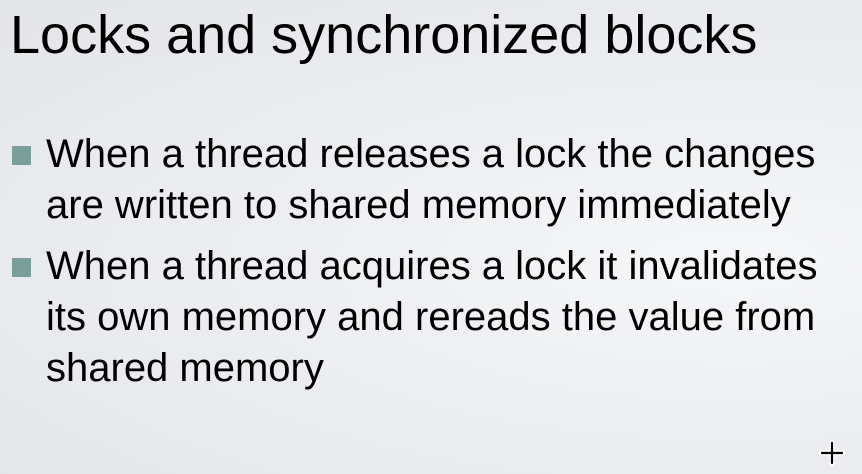  Describe the element at coordinates (384, 35) in the screenshot. I see `slide-title: Locks and synchronized blocks` at that location.